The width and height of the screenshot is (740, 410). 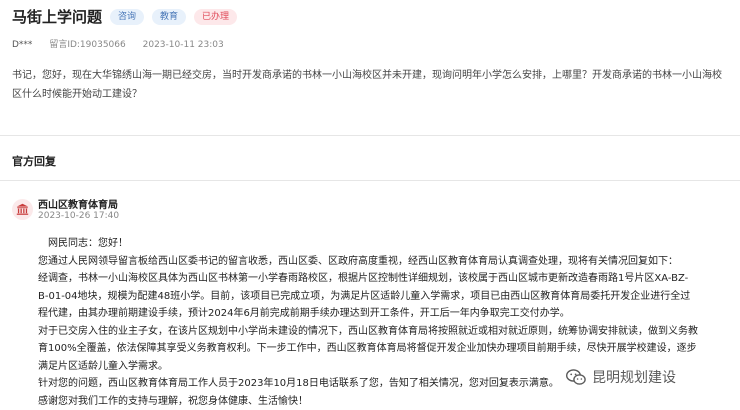 I want to click on reply-paragraph: 网民同志：您好！, so click(x=368, y=244).